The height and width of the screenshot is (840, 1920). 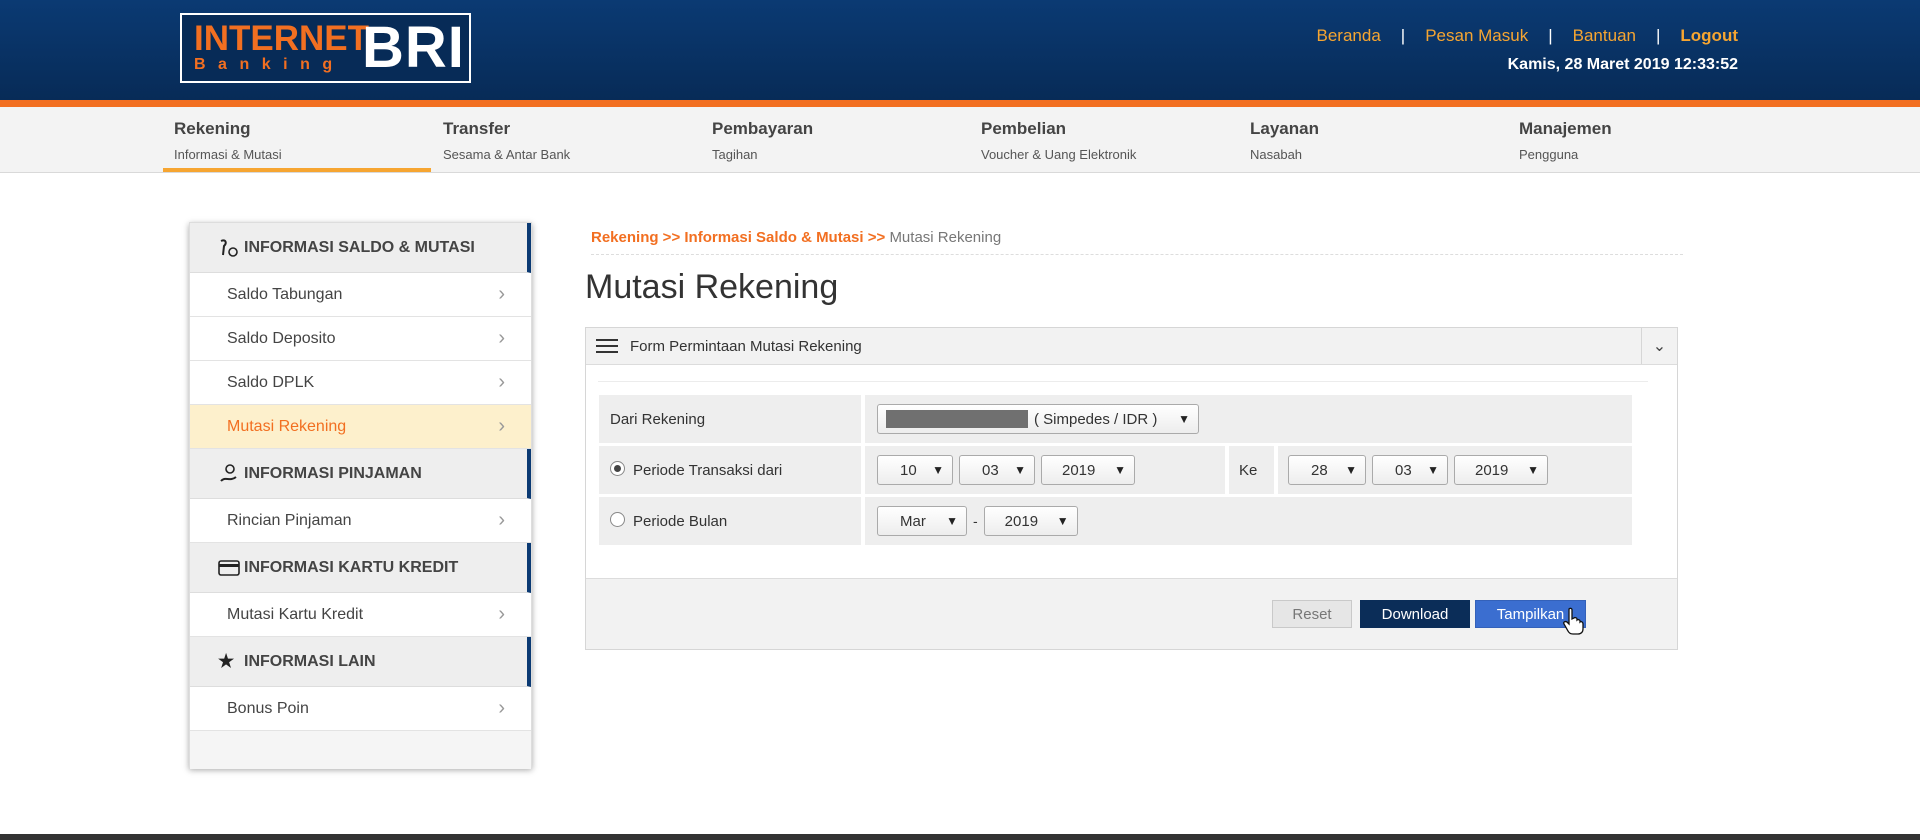 What do you see at coordinates (1476, 36) in the screenshot?
I see `link-pesan-masuk: Pesan Masuk` at bounding box center [1476, 36].